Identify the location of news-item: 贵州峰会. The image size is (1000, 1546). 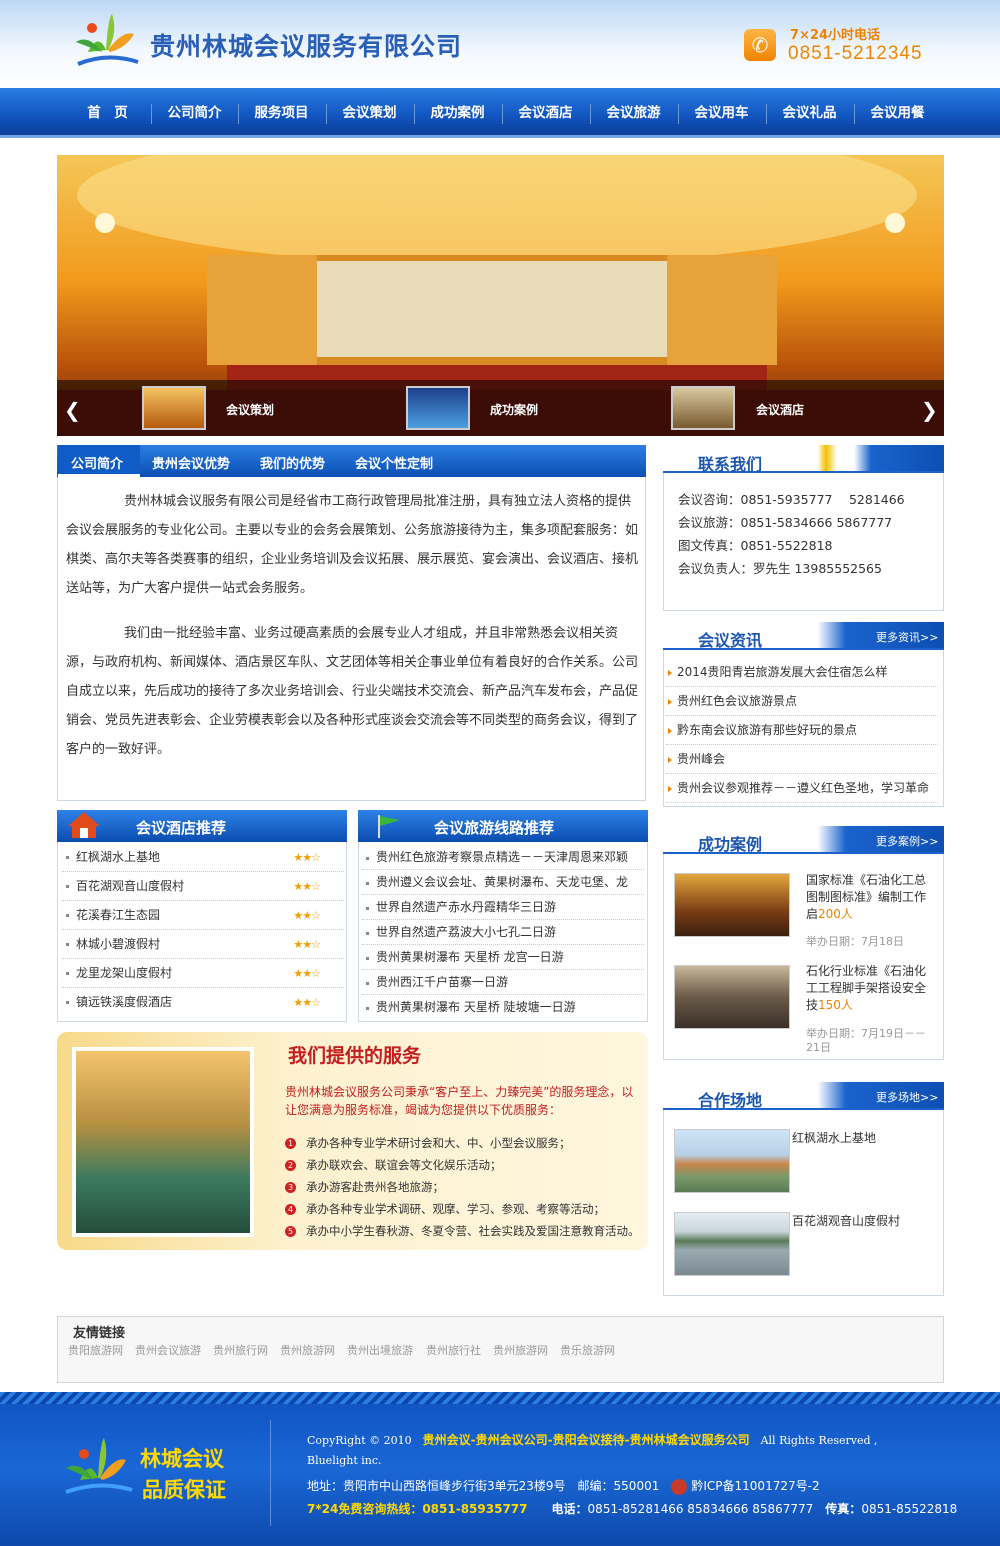
(802, 759).